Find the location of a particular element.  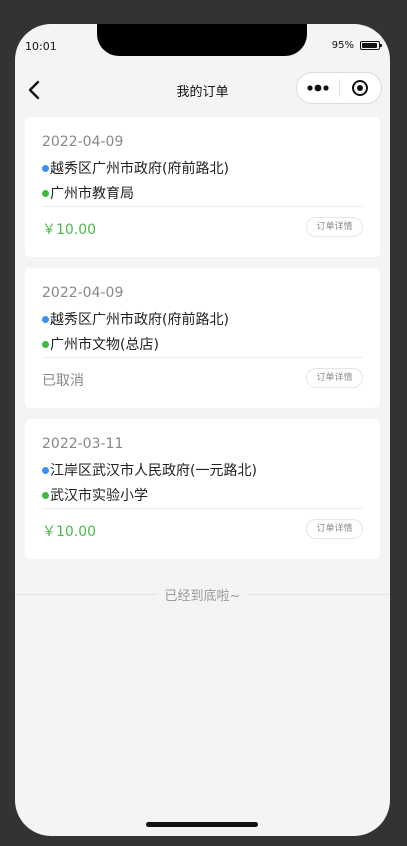

order-origin: 江岸区武汉市人民政府(一元路北) is located at coordinates (149, 470).